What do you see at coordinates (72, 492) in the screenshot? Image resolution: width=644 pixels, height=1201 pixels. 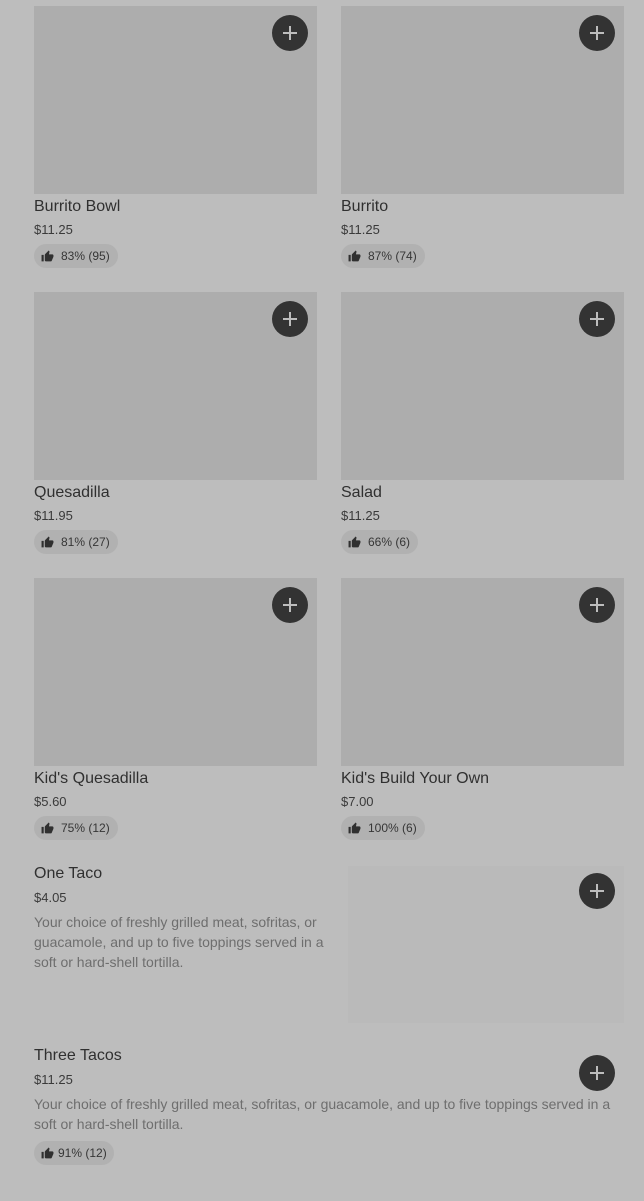 I see `menu-item-name: Quesadilla` at bounding box center [72, 492].